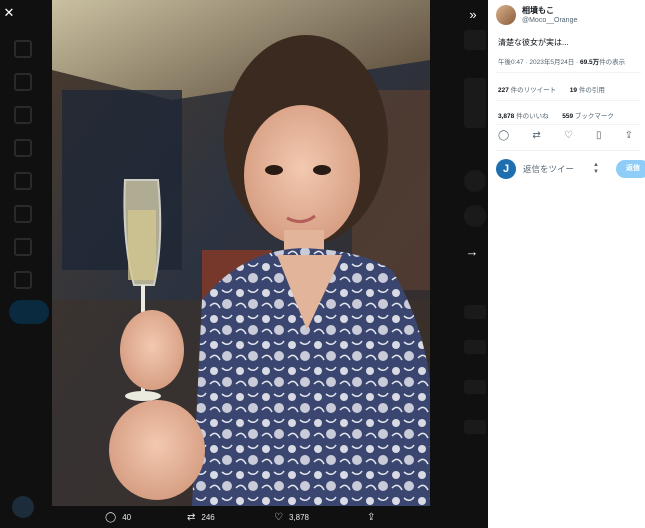 The height and width of the screenshot is (528, 645). Describe the element at coordinates (25, 172) in the screenshot. I see `background-nav` at that location.